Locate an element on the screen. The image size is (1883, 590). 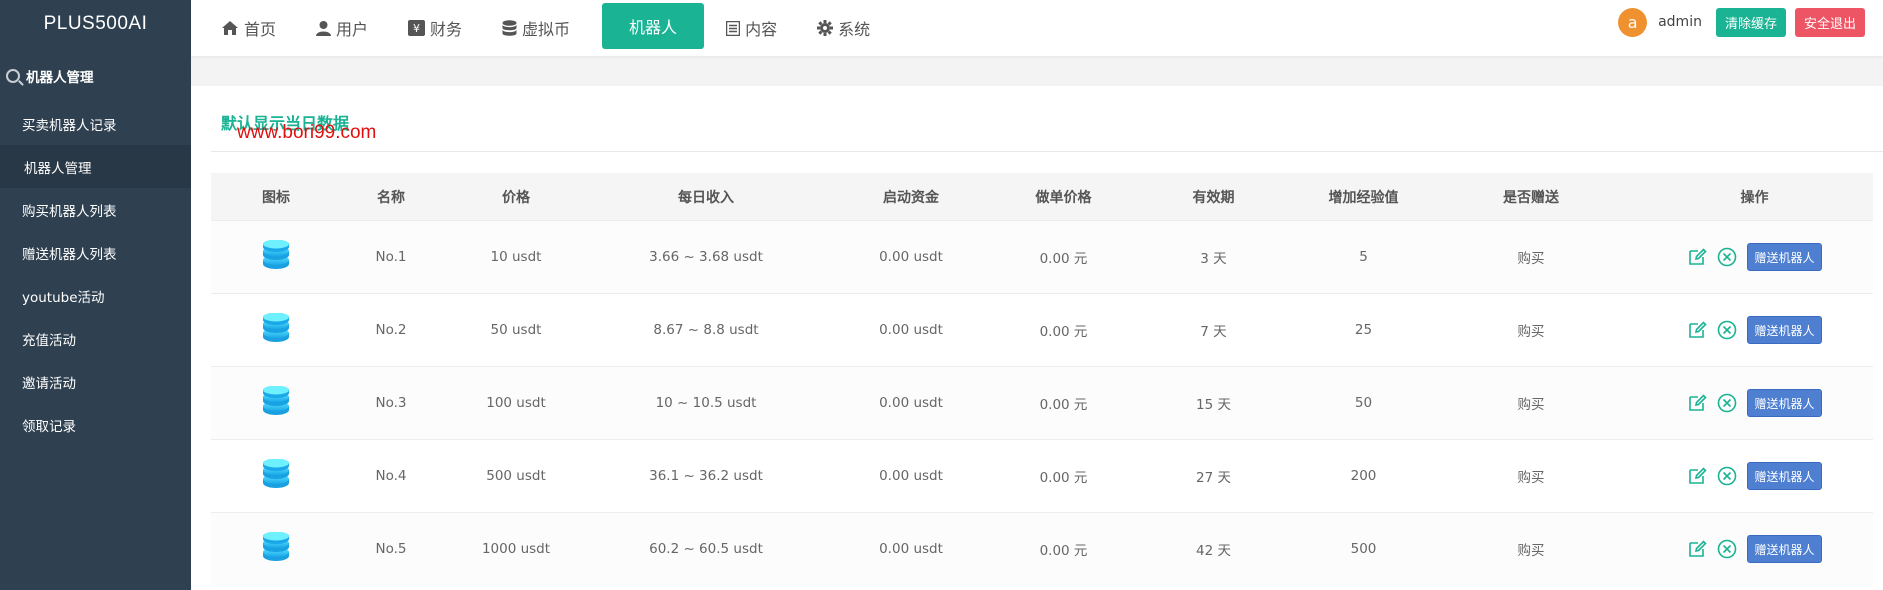
search-icon is located at coordinates (13, 75).